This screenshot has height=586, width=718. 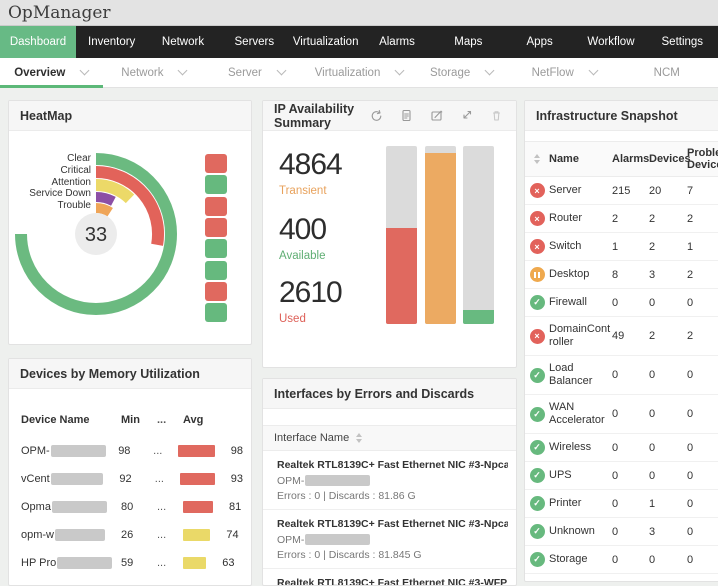 I want to click on nav-item-servers: Servers, so click(x=254, y=42).